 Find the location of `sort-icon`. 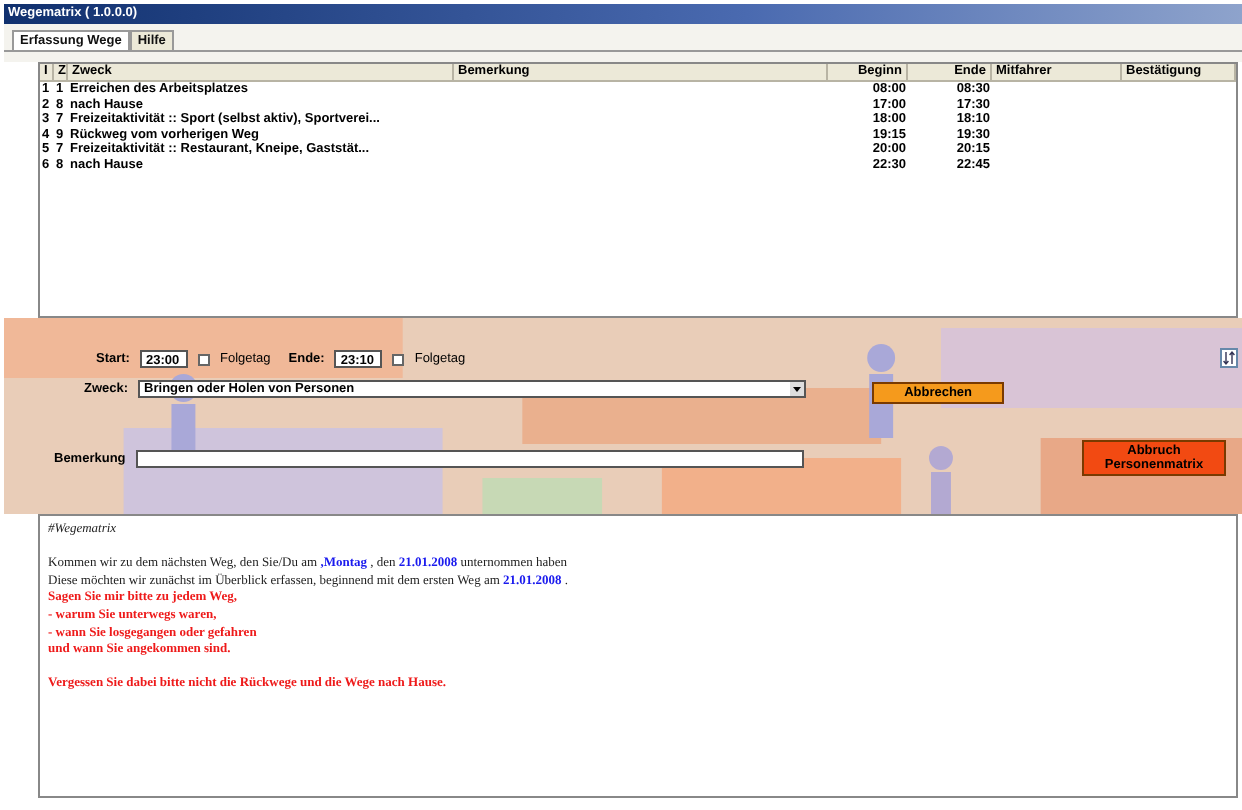

sort-icon is located at coordinates (1229, 358).